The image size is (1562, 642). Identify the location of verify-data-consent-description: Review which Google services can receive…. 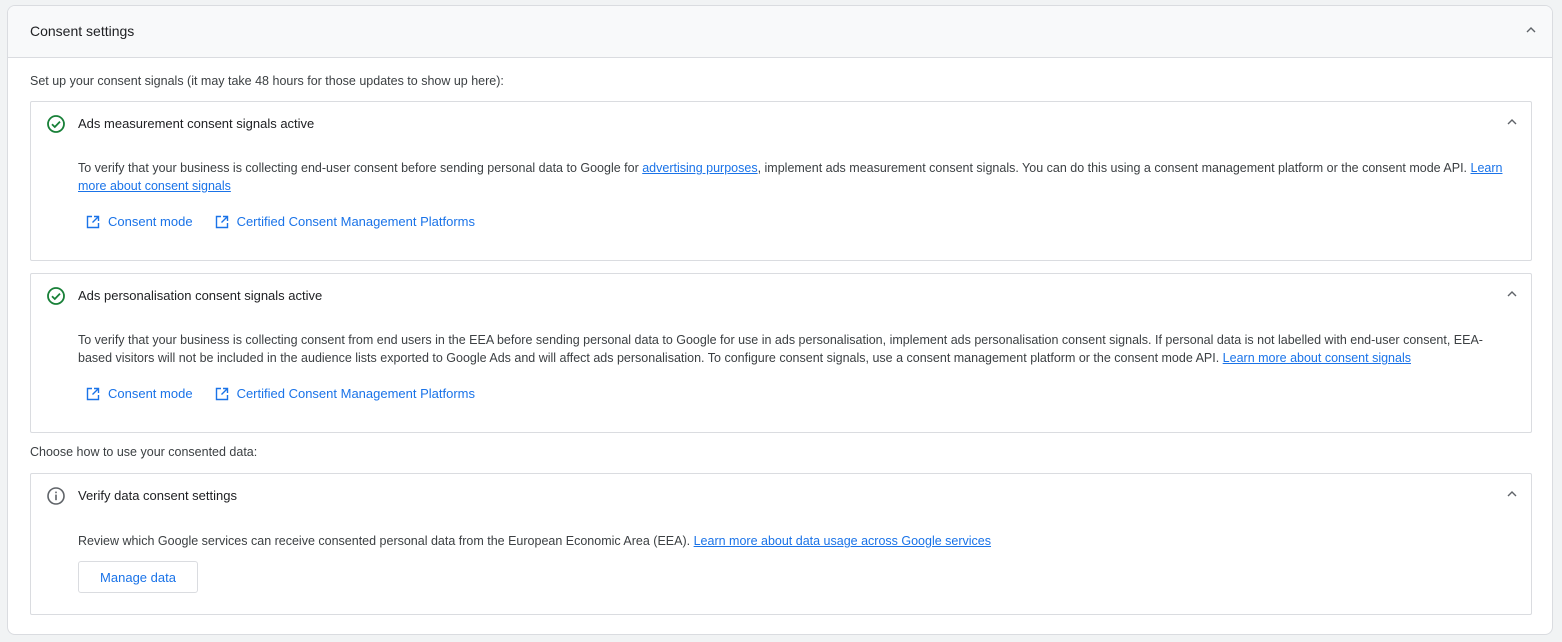
(793, 541).